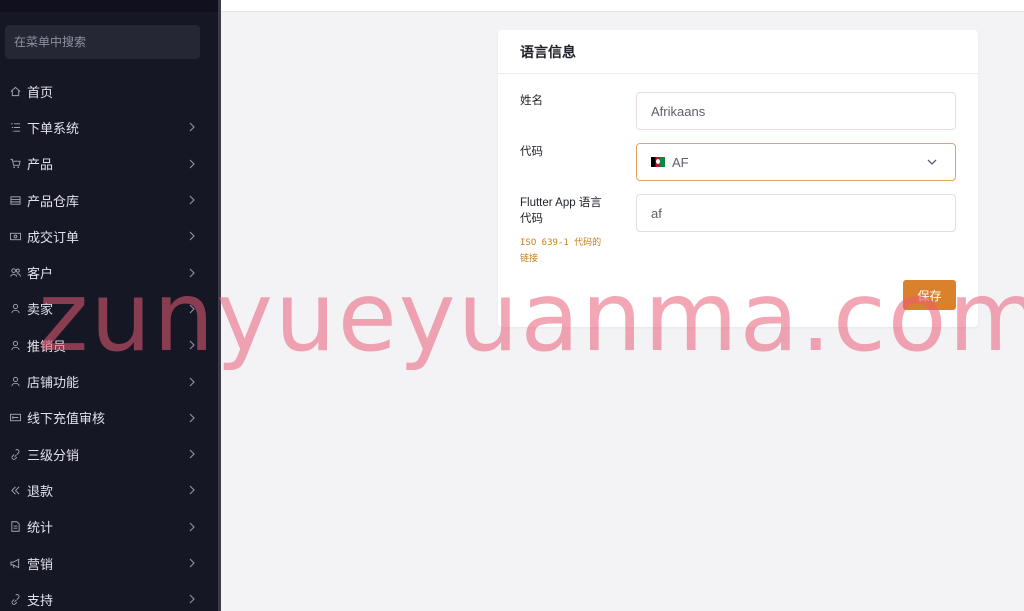 This screenshot has height=611, width=1024. Describe the element at coordinates (15, 490) in the screenshot. I see `refund-icon` at that location.